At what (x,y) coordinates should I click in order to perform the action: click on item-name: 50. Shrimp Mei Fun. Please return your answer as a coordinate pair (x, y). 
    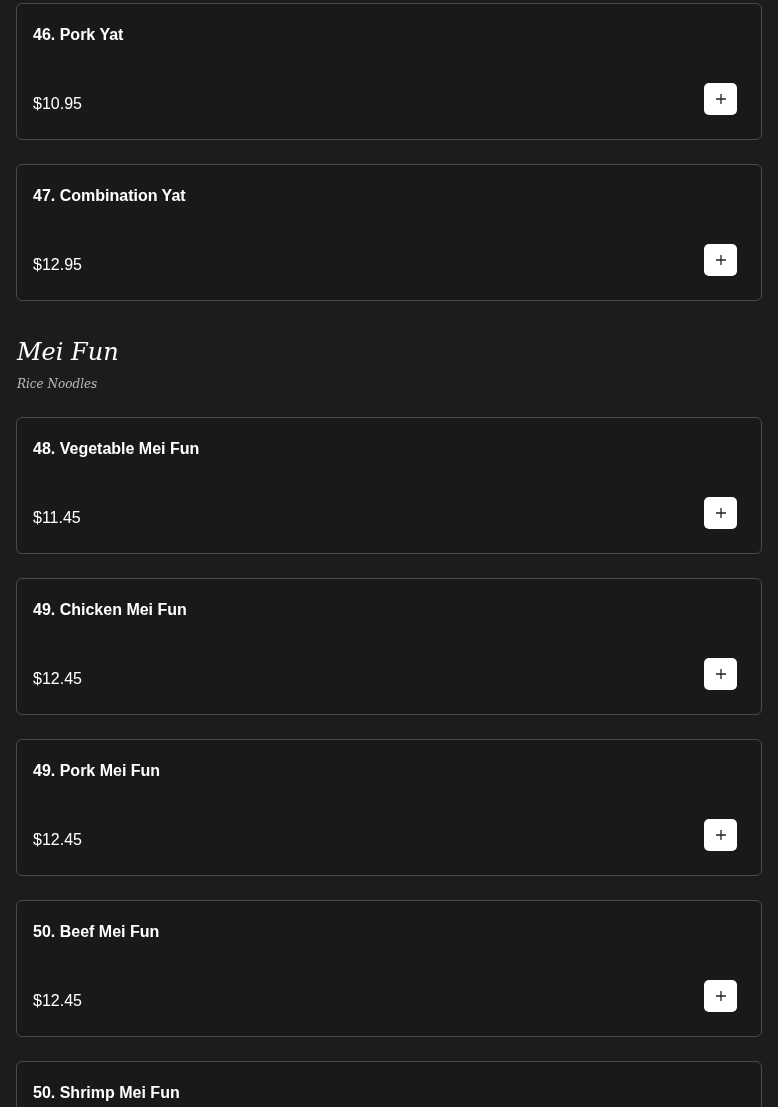
    Looking at the image, I should click on (107, 1093).